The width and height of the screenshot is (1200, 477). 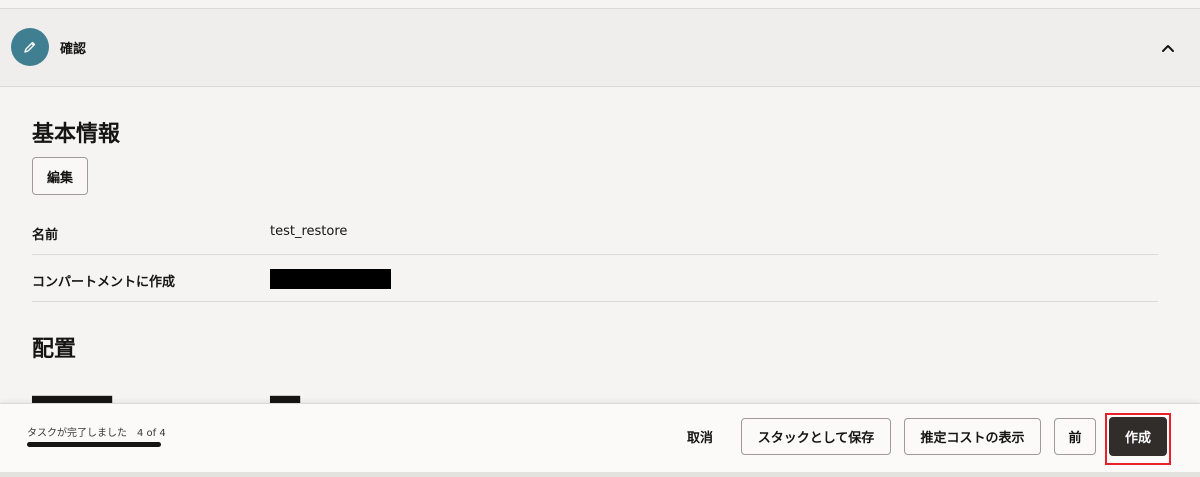 I want to click on step-title: 確認, so click(x=73, y=49).